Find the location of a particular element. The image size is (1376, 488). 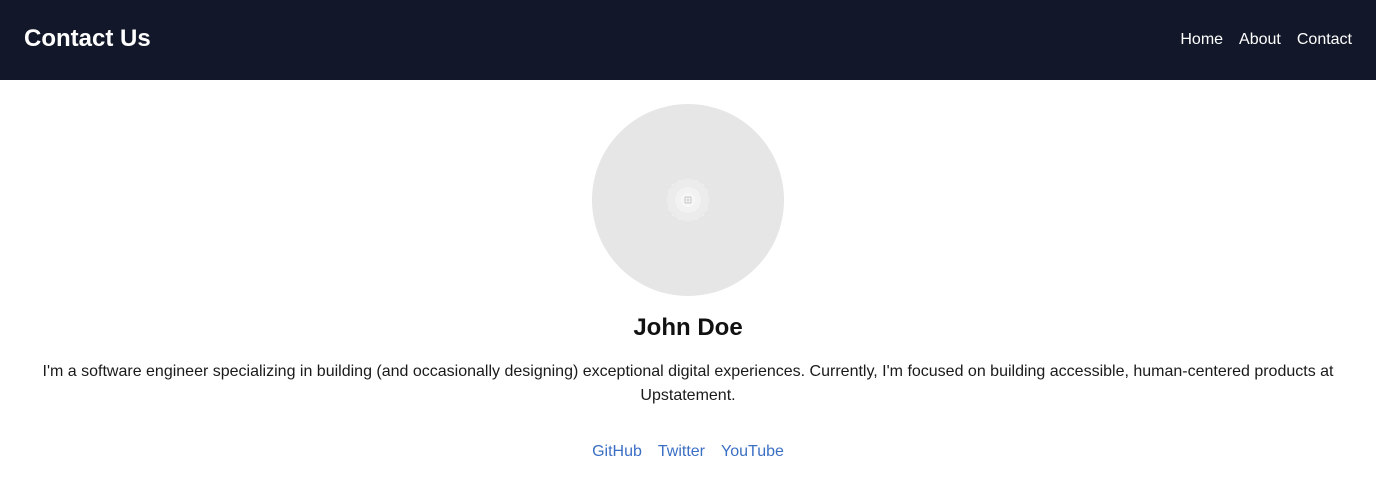

nav-link-home: Home is located at coordinates (1201, 40).